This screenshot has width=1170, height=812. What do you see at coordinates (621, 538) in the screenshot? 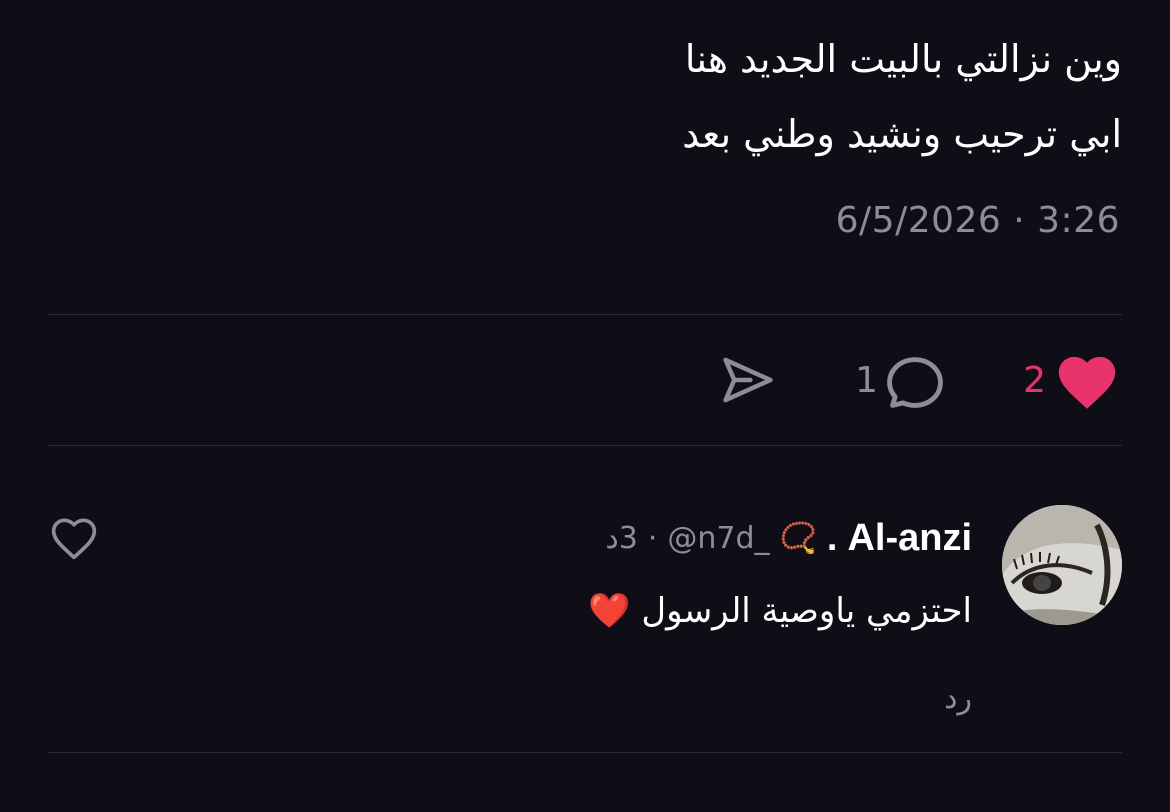
I see `comment-time: 3د` at bounding box center [621, 538].